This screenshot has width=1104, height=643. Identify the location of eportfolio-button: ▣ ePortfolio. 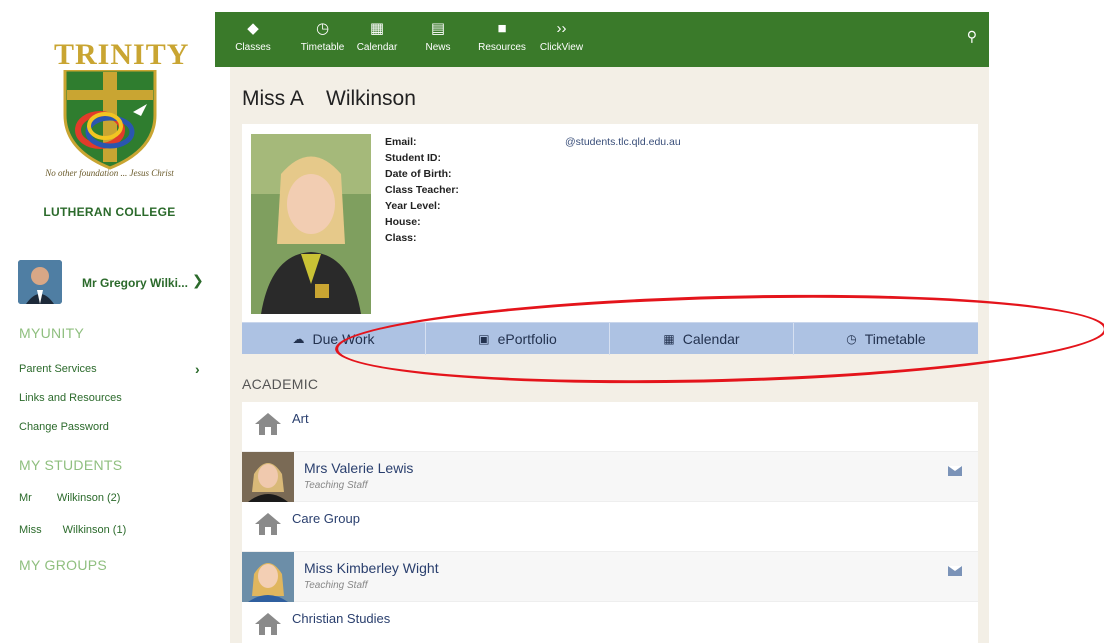
(518, 339).